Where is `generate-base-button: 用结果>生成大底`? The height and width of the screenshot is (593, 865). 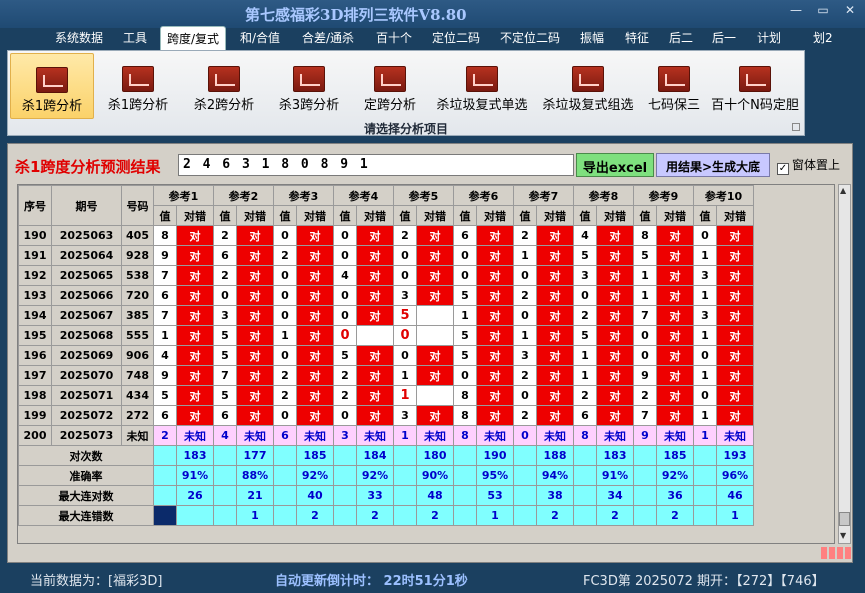
generate-base-button: 用结果>生成大底 is located at coordinates (713, 165).